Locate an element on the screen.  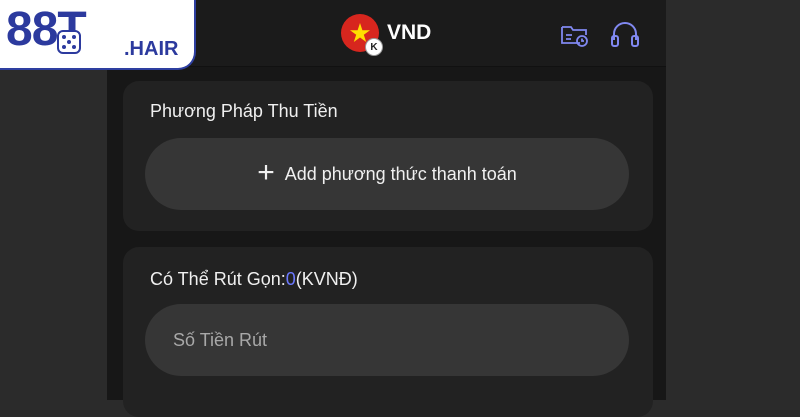
logo-sub-text: .HAIR is located at coordinates (151, 49).